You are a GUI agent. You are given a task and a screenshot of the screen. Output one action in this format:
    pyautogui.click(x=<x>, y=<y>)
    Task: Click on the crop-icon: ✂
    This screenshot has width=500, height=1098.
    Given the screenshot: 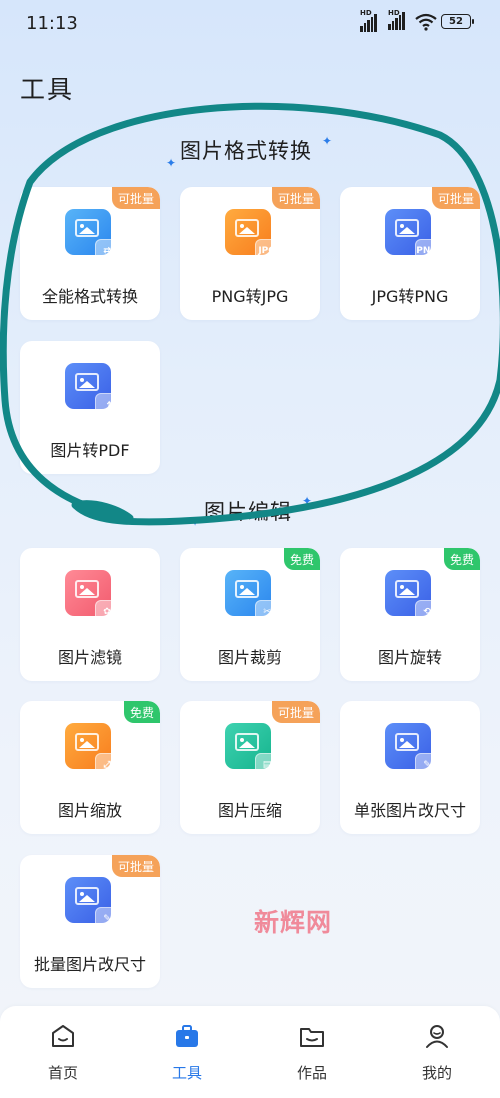 What is the action you would take?
    pyautogui.click(x=252, y=597)
    